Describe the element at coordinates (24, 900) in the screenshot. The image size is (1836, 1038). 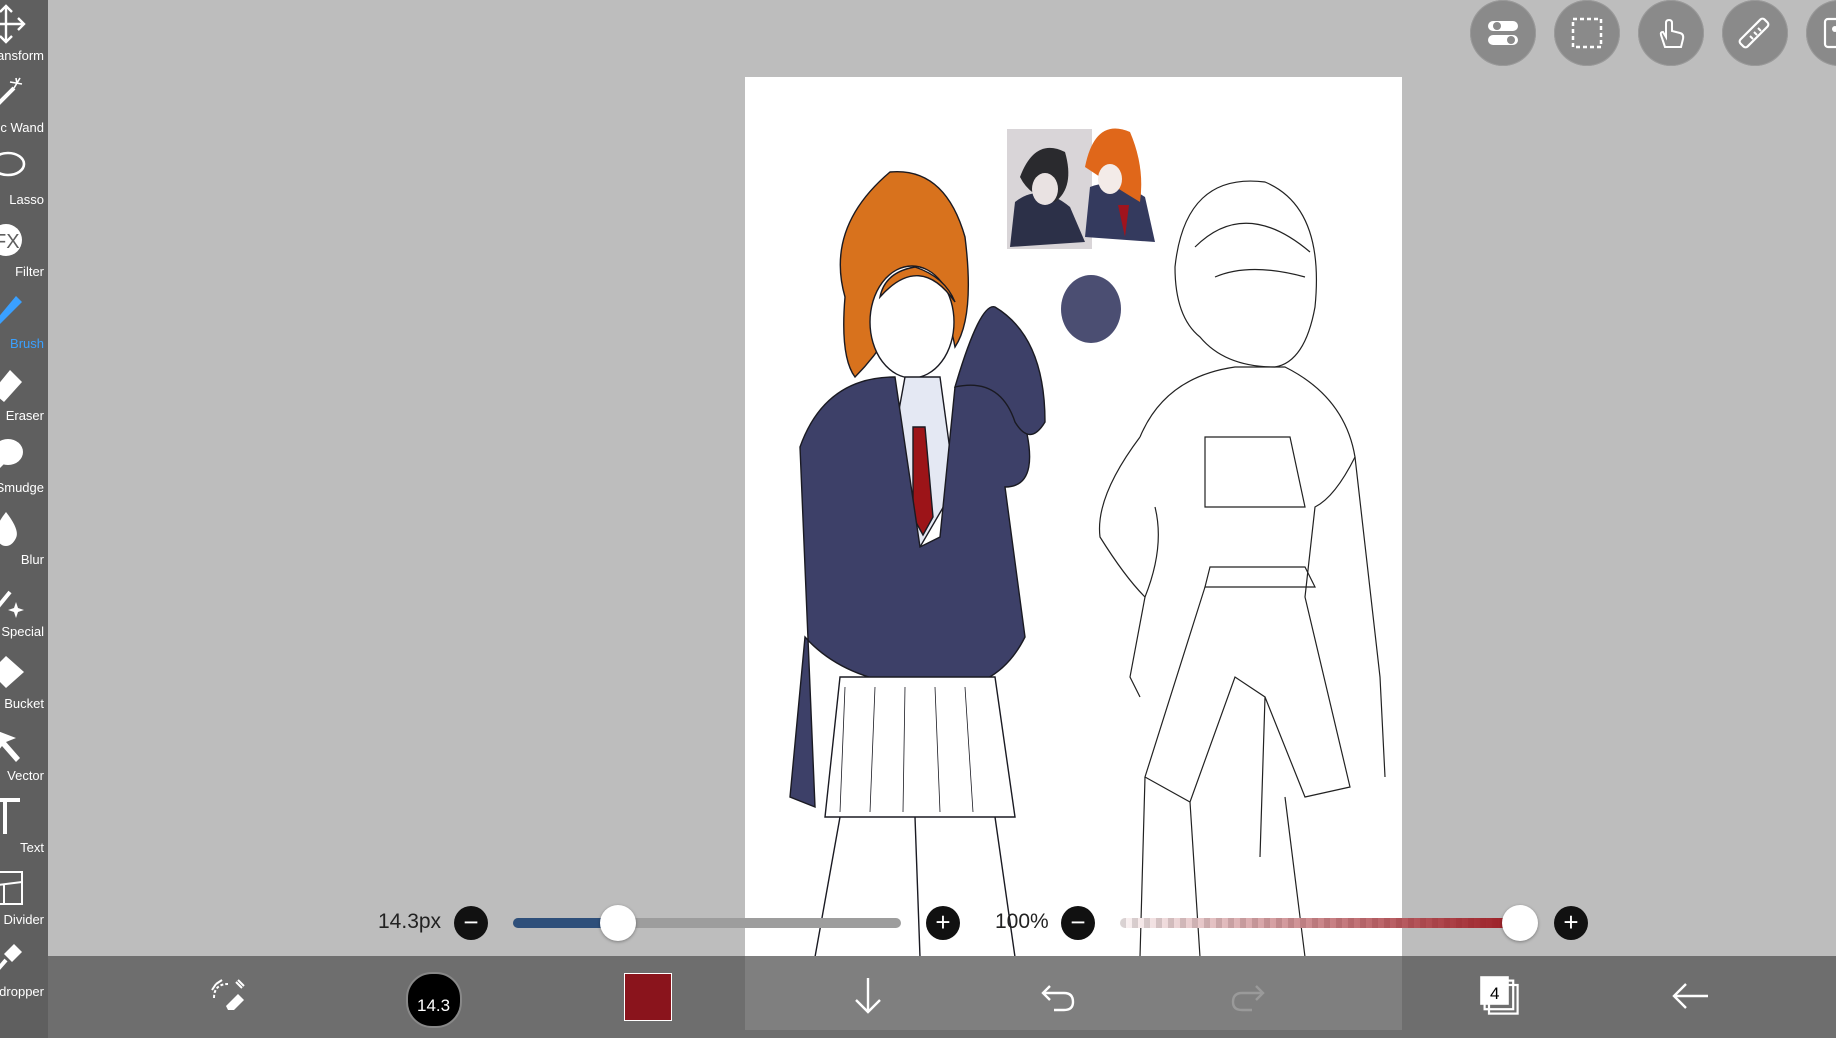
I see `tool-frame-divider: Frame Divider` at that location.